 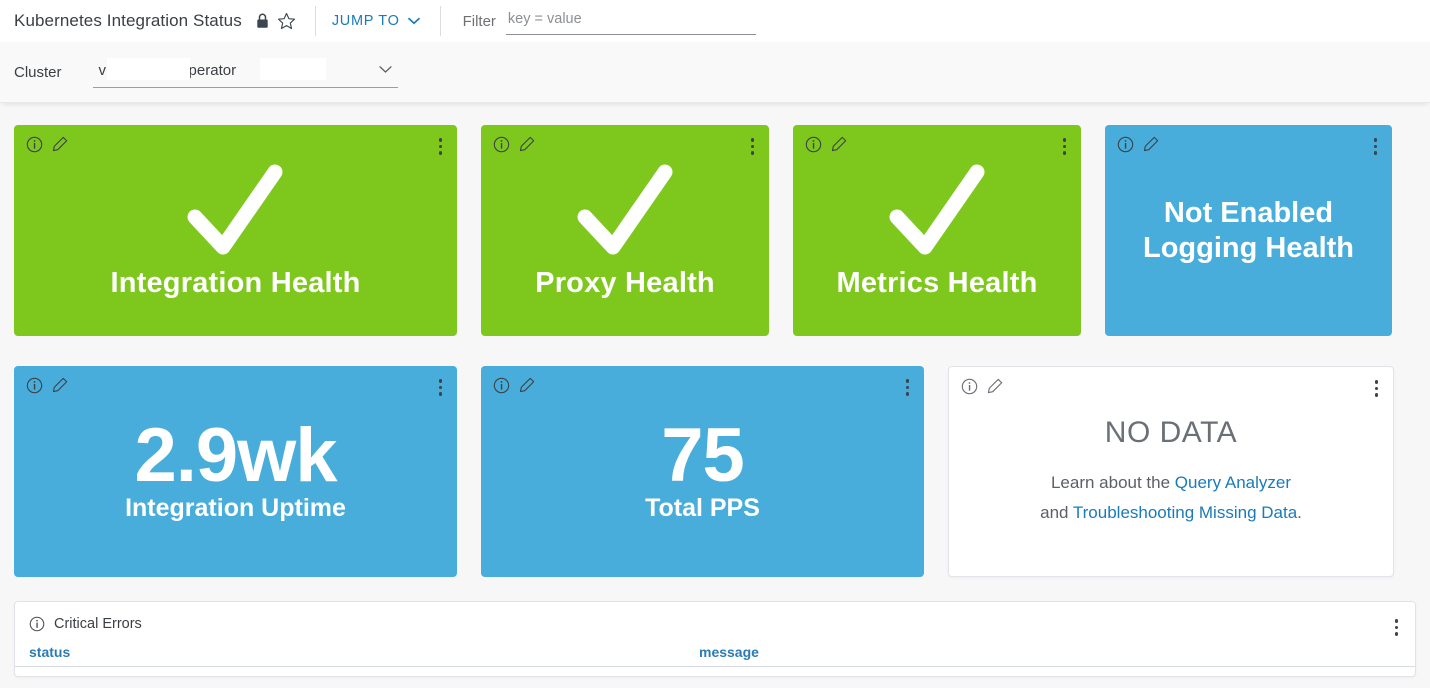 I want to click on card-title: Logging Health, so click(x=1248, y=247).